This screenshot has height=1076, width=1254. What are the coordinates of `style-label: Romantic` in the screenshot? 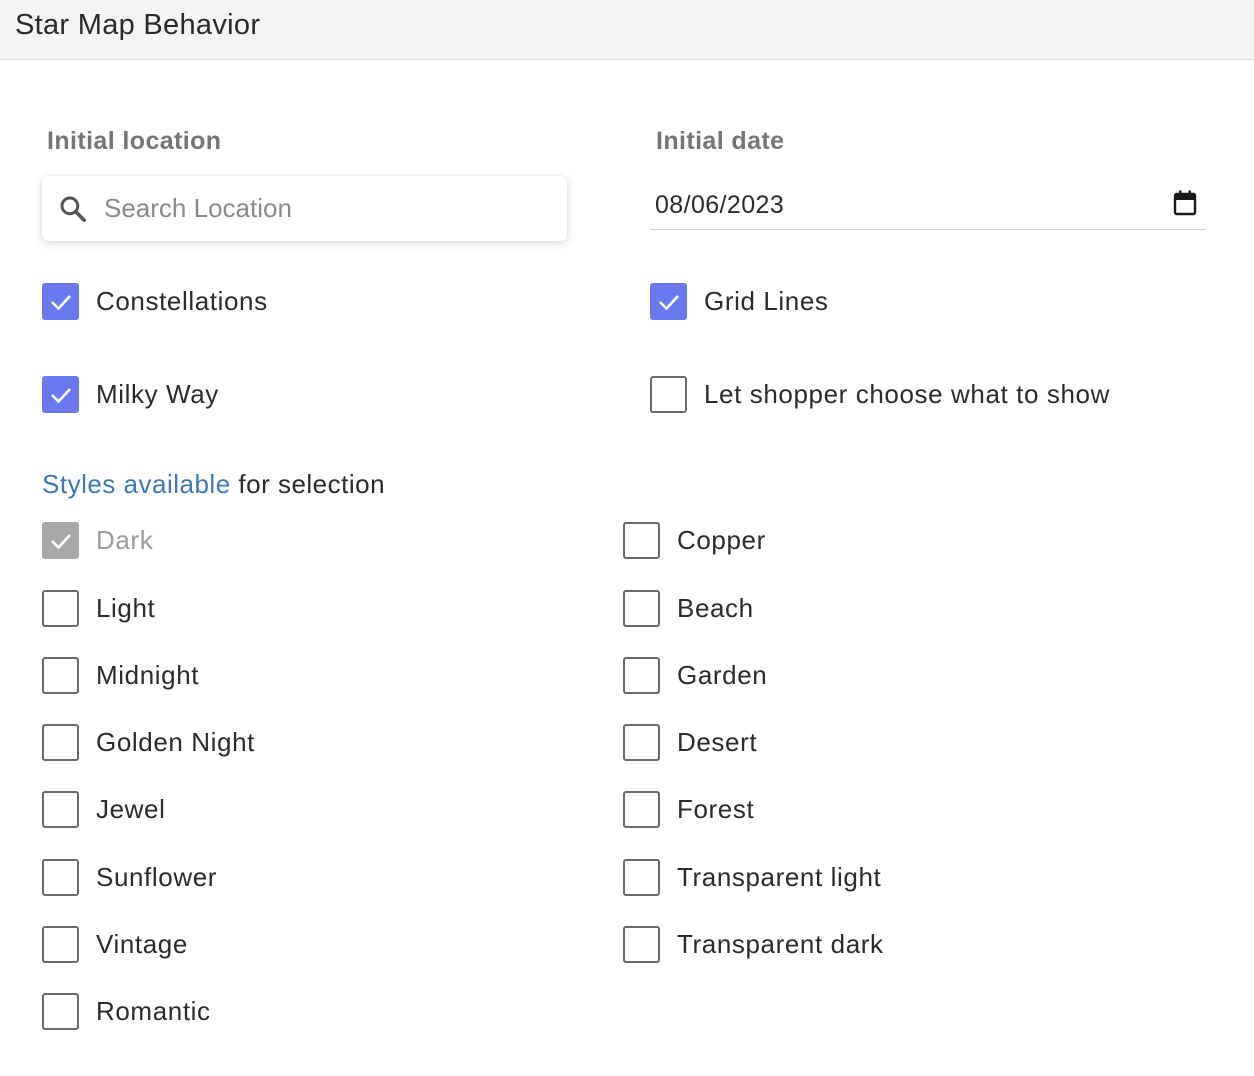 It's located at (153, 1010).